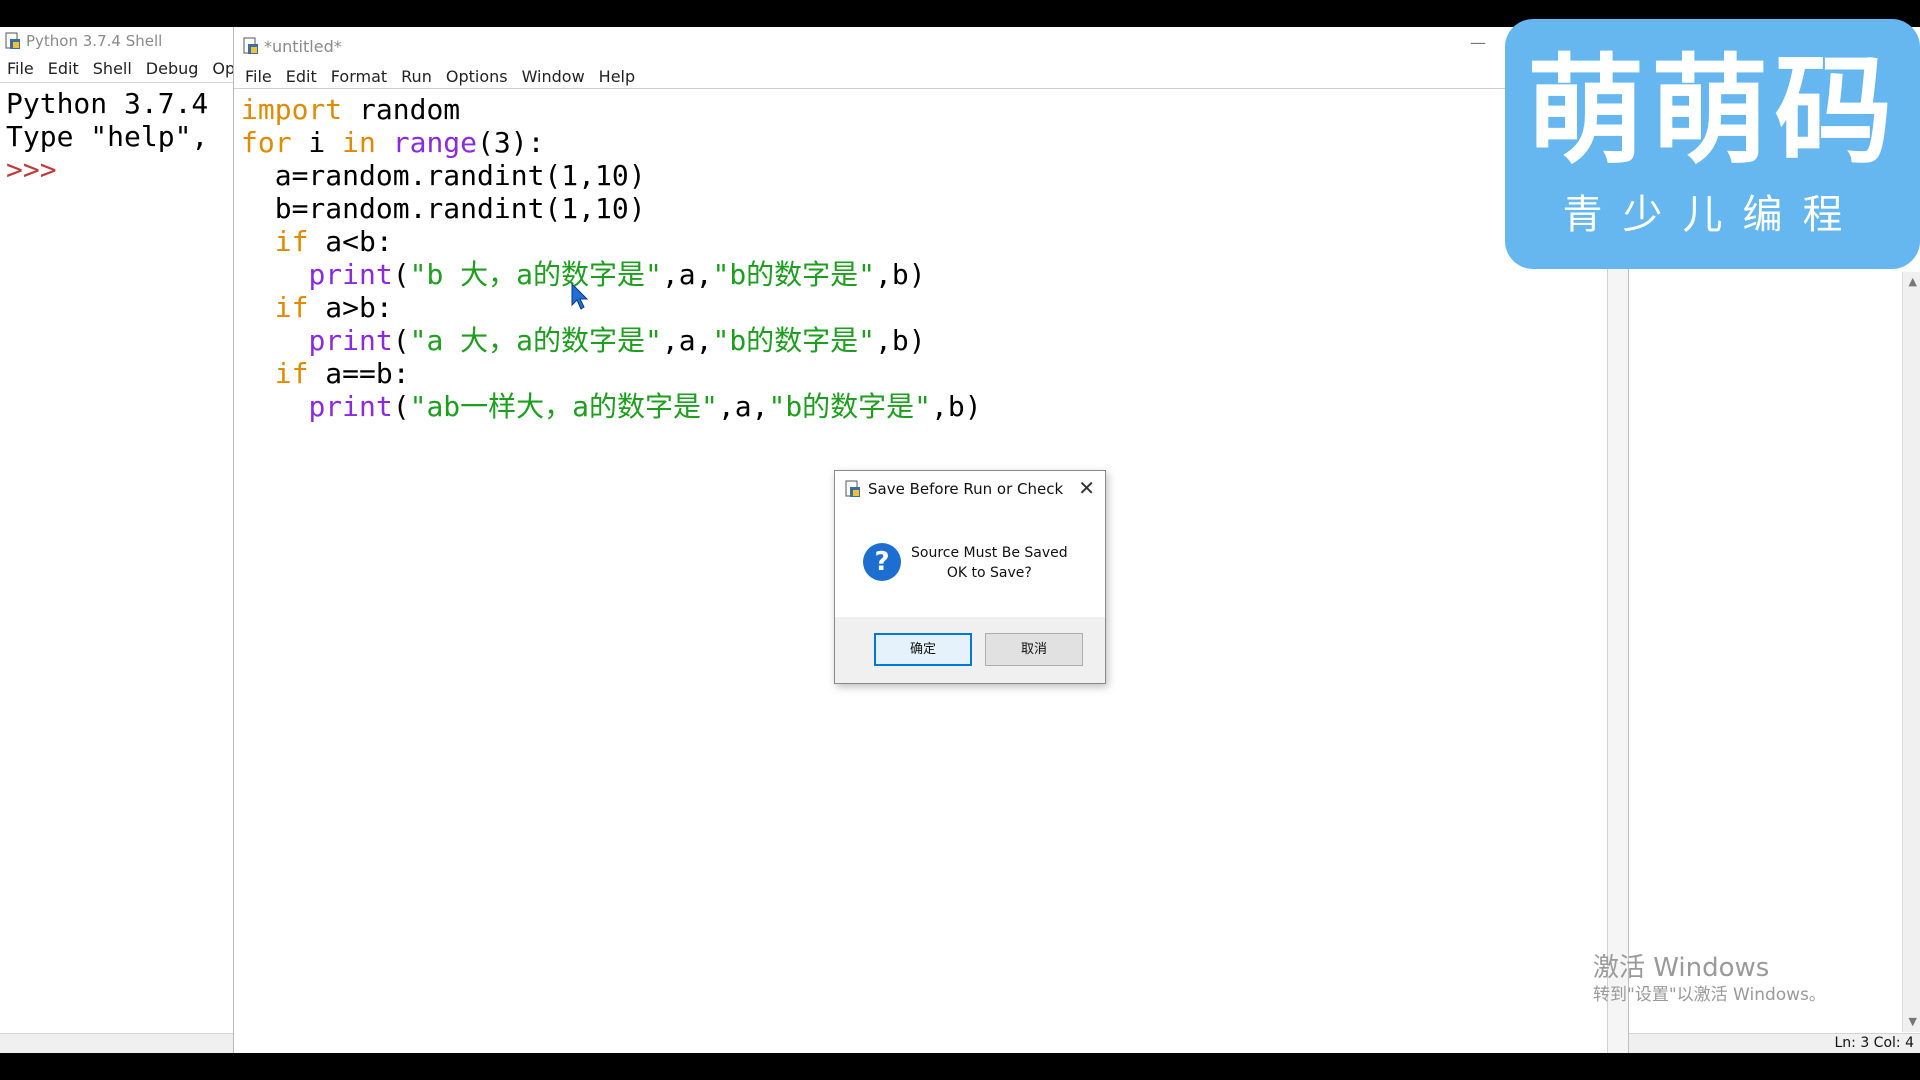 Image resolution: width=1920 pixels, height=1080 pixels. What do you see at coordinates (535, 274) in the screenshot?
I see `string-literal: "b 大，a的数字是"` at bounding box center [535, 274].